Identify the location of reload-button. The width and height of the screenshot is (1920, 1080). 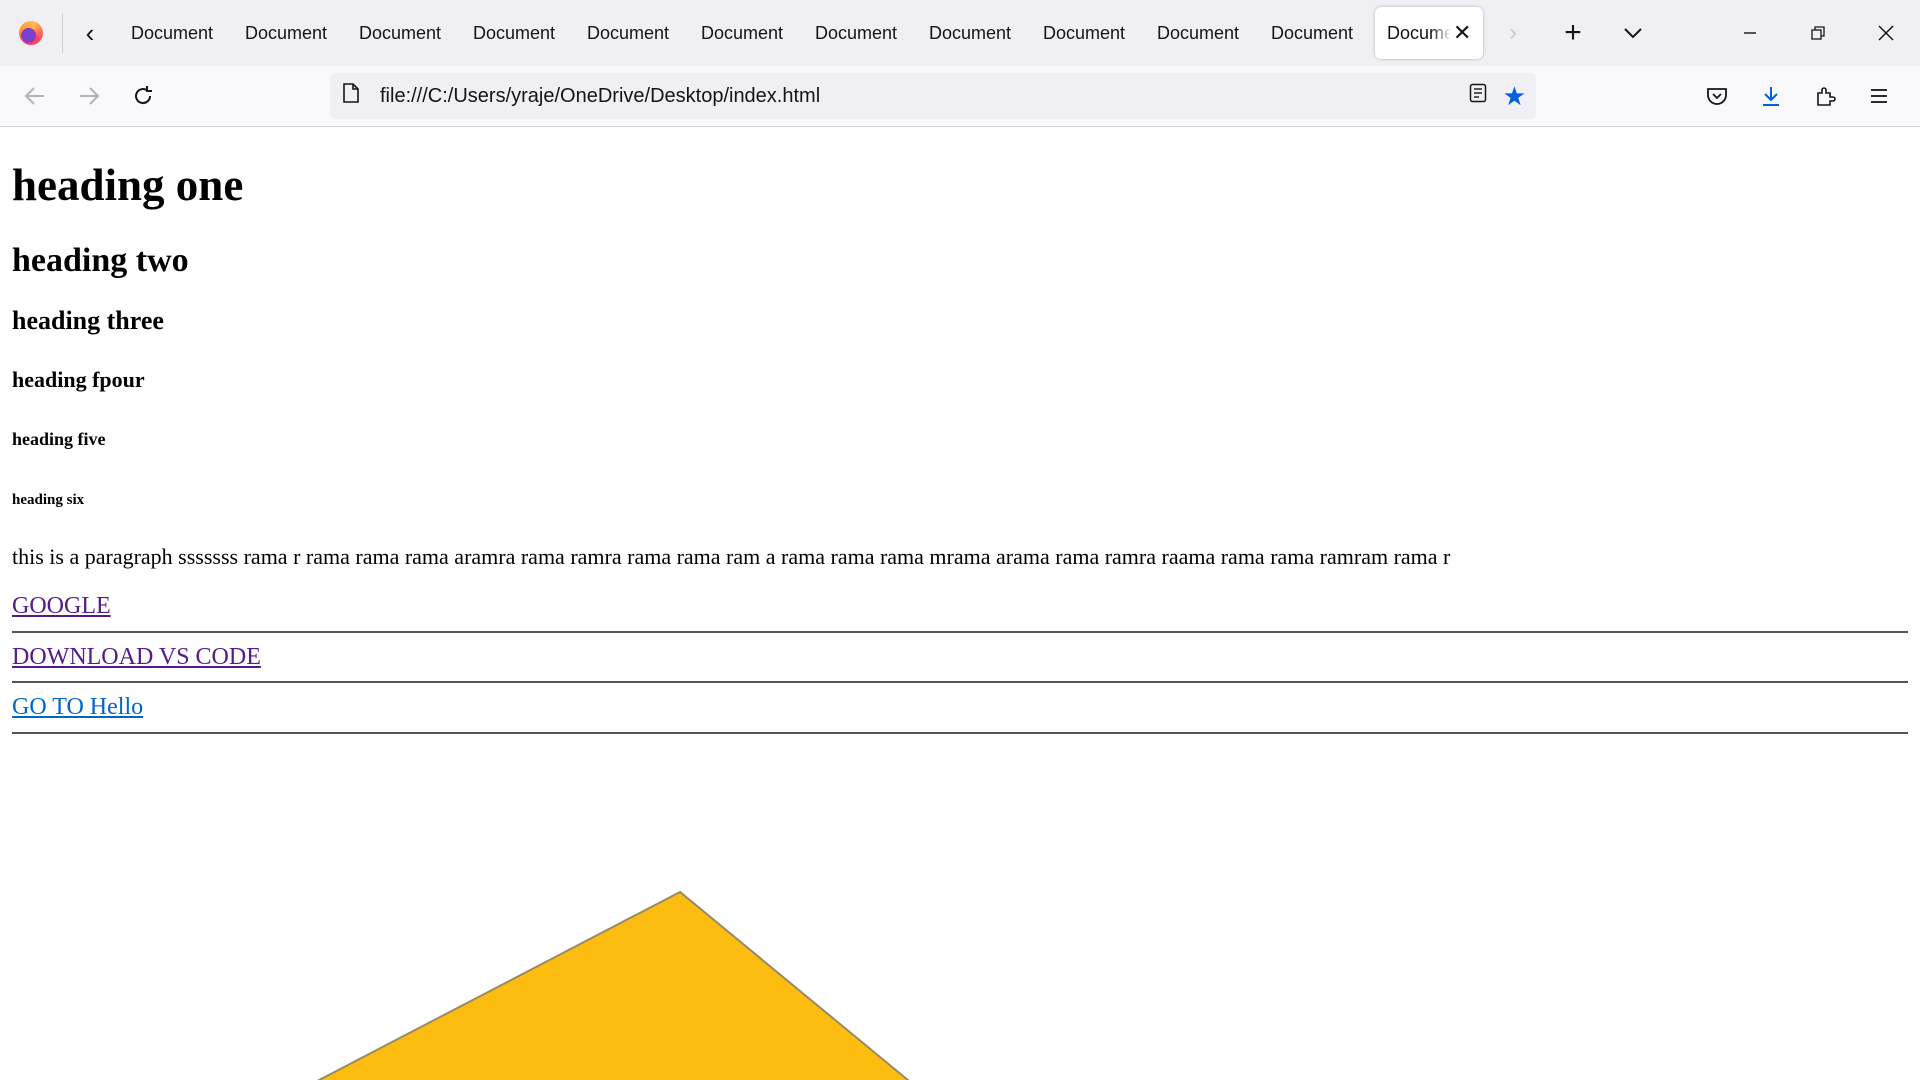
(143, 96).